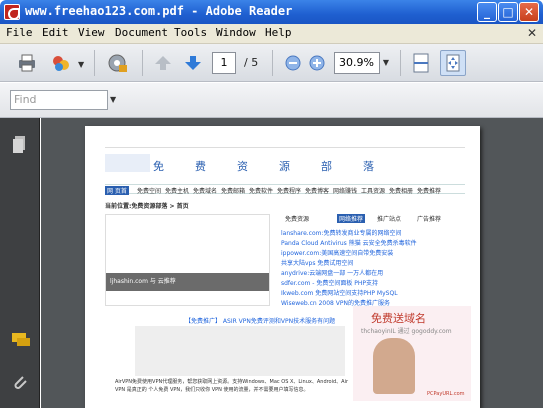  I want to click on pdf-nav-item: 免费相册, so click(401, 191).